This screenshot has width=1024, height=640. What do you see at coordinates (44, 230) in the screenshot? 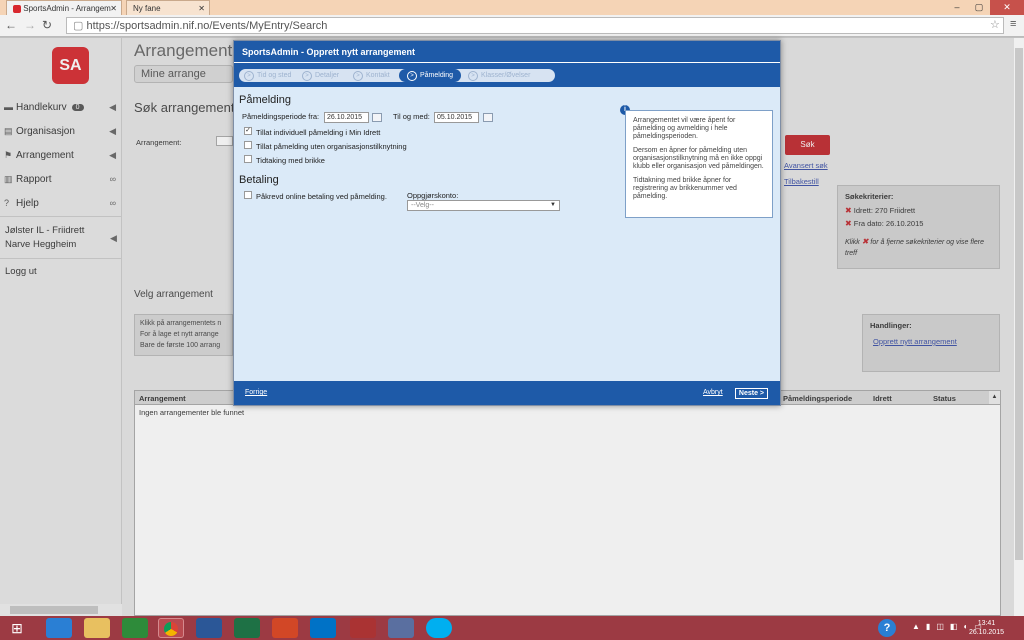
I see `sidebar-org: Jølster IL - Friidrett` at bounding box center [44, 230].